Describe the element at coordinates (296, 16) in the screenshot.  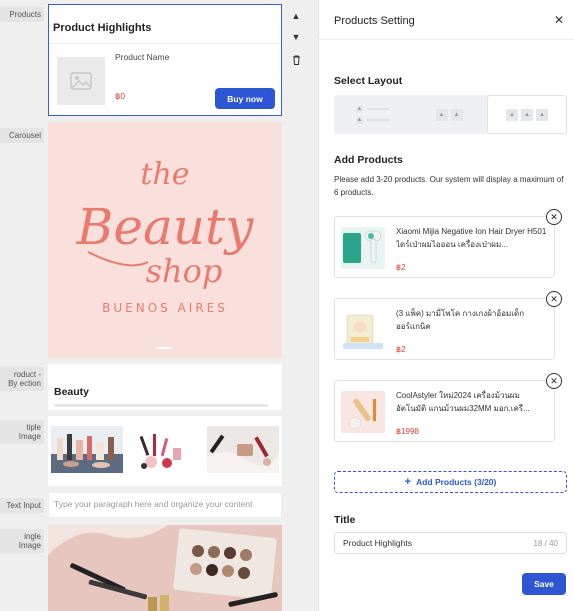
I see `caret-up-icon: ▲` at that location.